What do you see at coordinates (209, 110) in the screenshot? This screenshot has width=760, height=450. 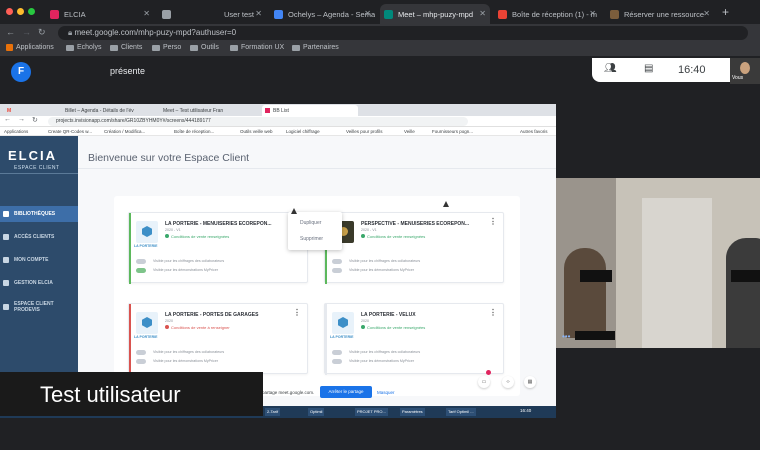 I see `shared-tab-meet: Meet – Test utilisateur Fran` at bounding box center [209, 110].